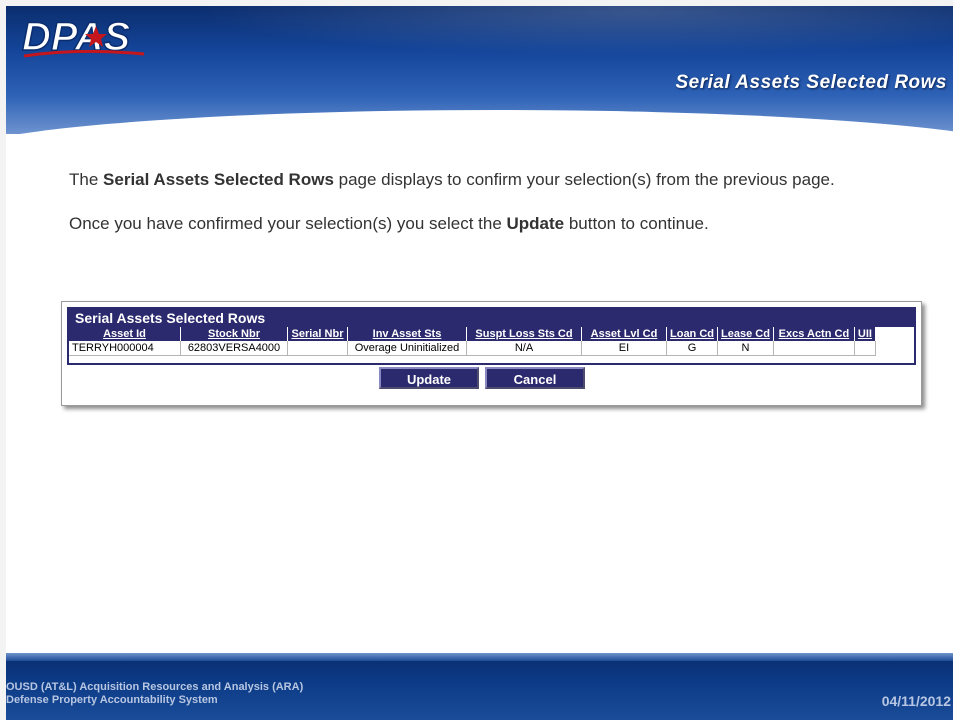 Image resolution: width=953 pixels, height=720 pixels. I want to click on column-header-serial-nbr: Serial Nbr, so click(317, 334).